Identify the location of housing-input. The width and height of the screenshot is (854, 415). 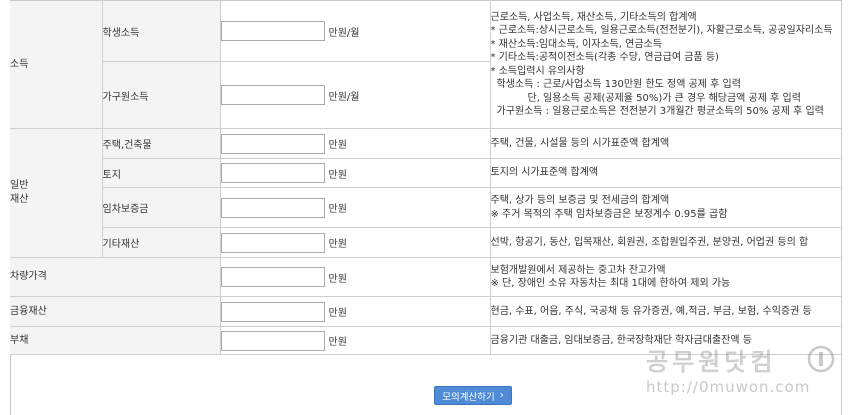
(272, 143).